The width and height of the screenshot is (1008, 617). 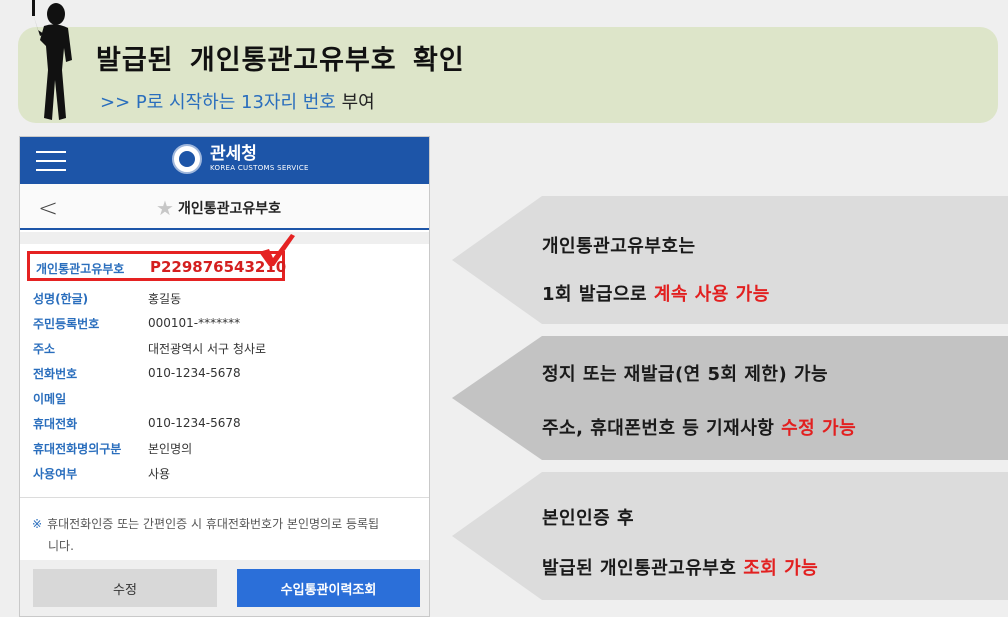 I want to click on field-label: 주소, so click(x=44, y=348).